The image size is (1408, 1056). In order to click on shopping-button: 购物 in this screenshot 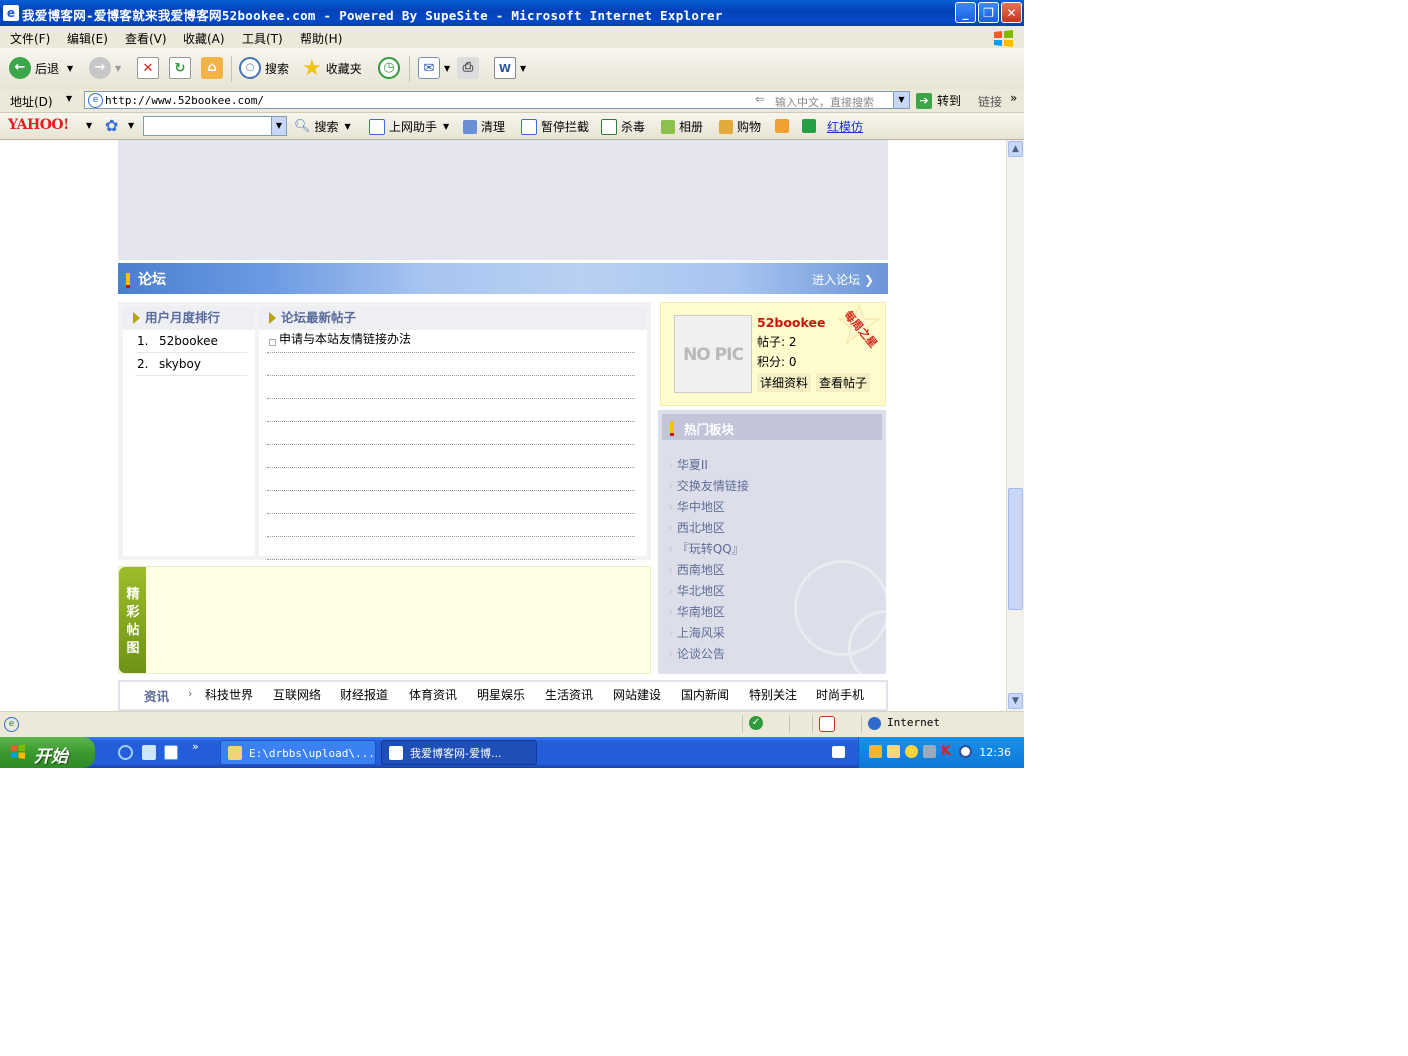, I will do `click(740, 126)`.